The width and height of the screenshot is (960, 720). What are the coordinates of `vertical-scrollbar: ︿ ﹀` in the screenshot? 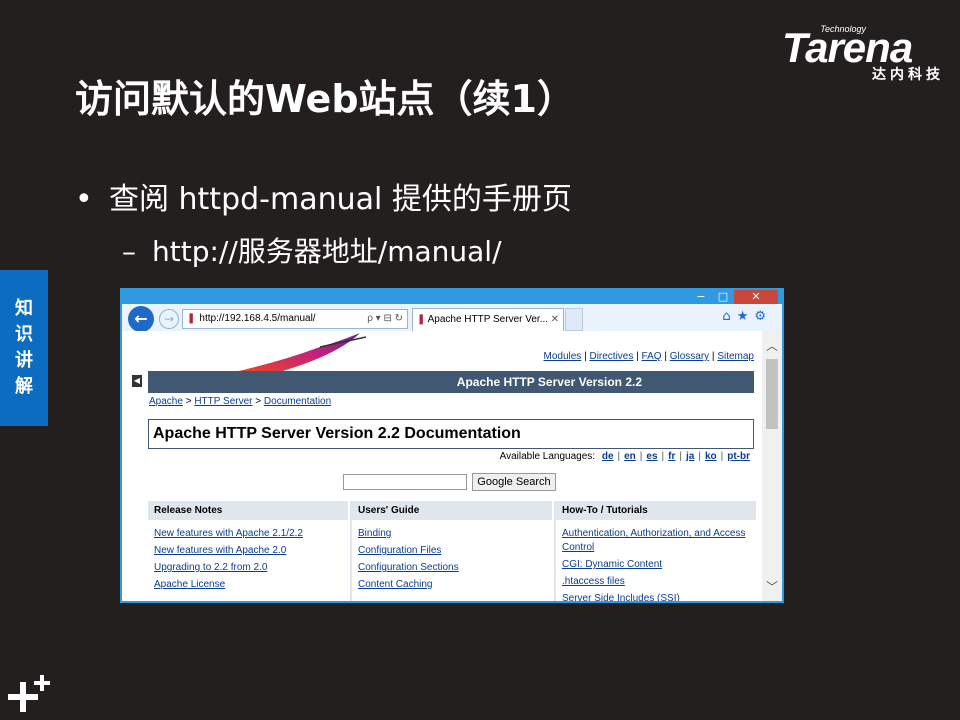 It's located at (772, 466).